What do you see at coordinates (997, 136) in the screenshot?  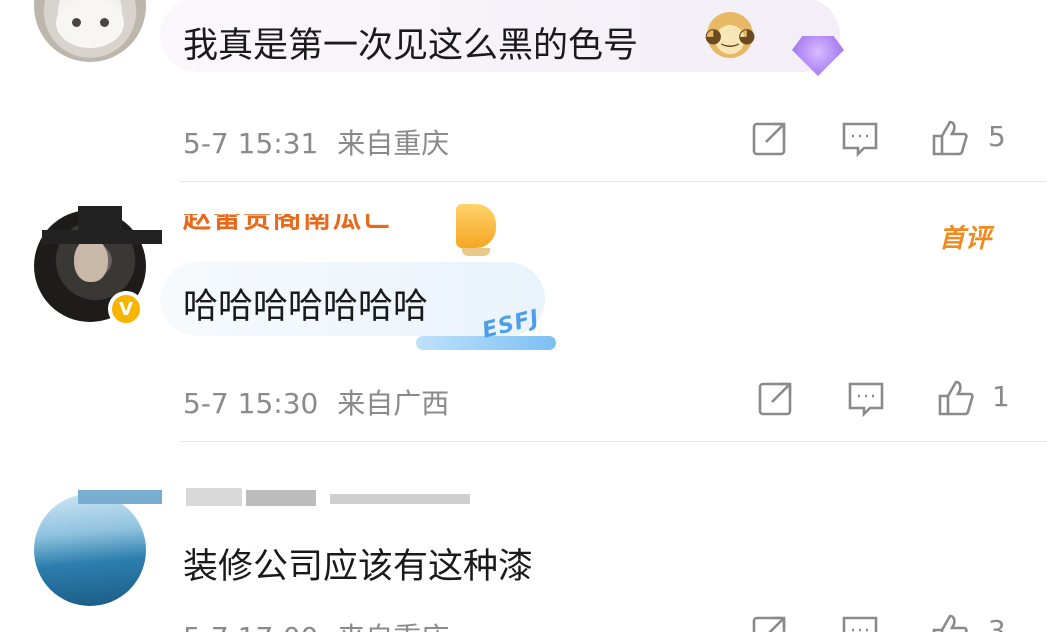 I see `like-count: 5` at bounding box center [997, 136].